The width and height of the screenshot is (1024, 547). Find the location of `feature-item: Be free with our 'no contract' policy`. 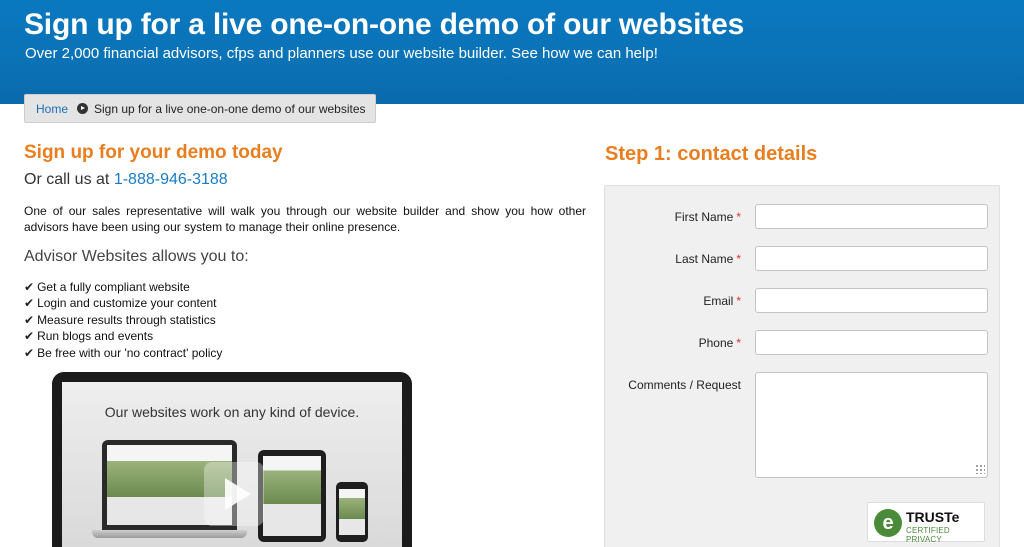

feature-item: Be free with our 'no contract' policy is located at coordinates (123, 353).